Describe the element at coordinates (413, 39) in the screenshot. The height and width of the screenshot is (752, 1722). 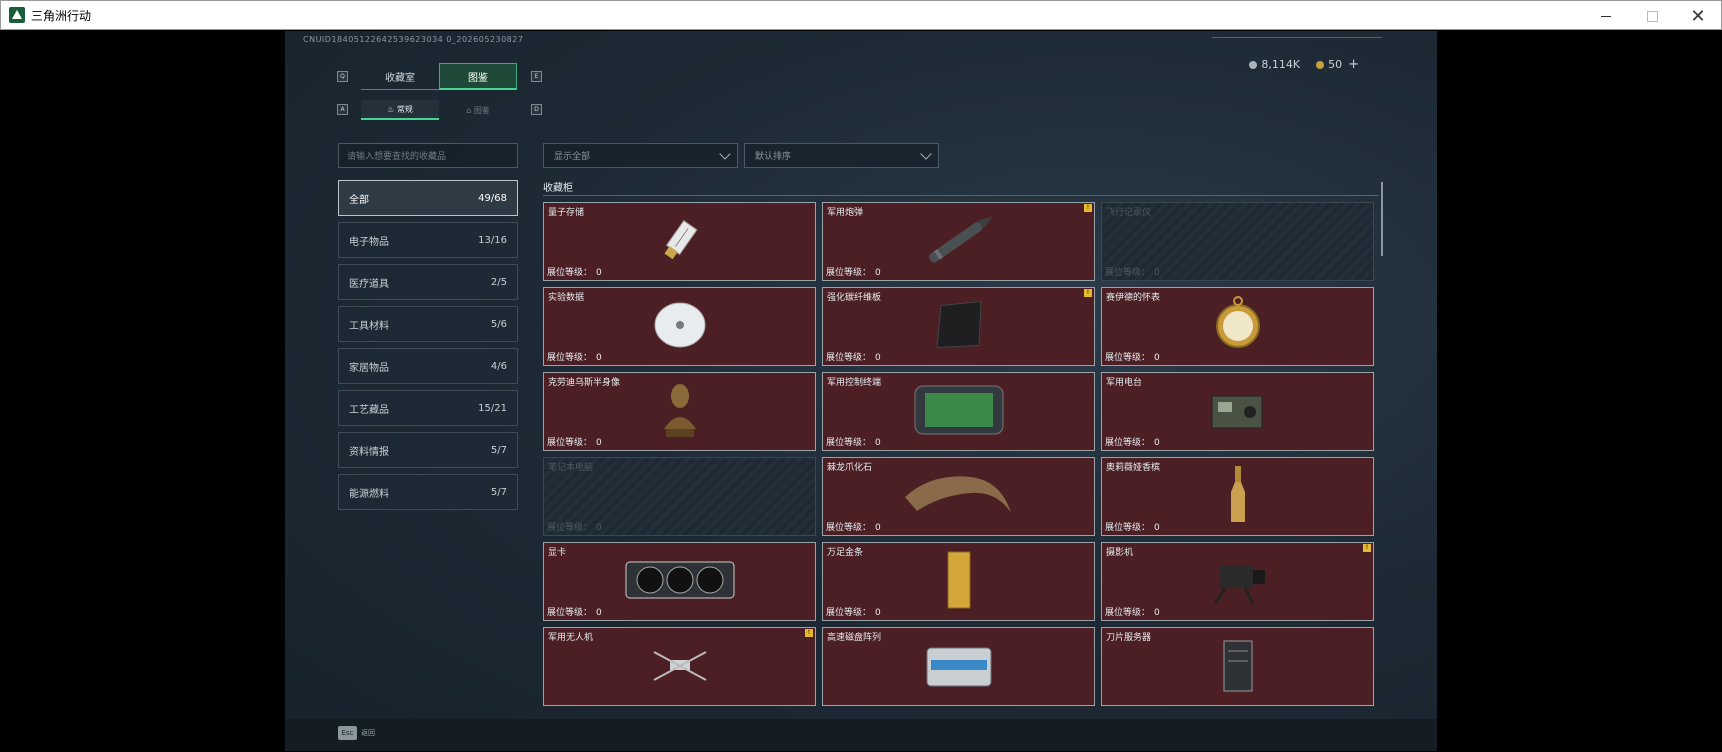
I see `player-uid: CNUID18405122642539623034 0_202605230827` at that location.